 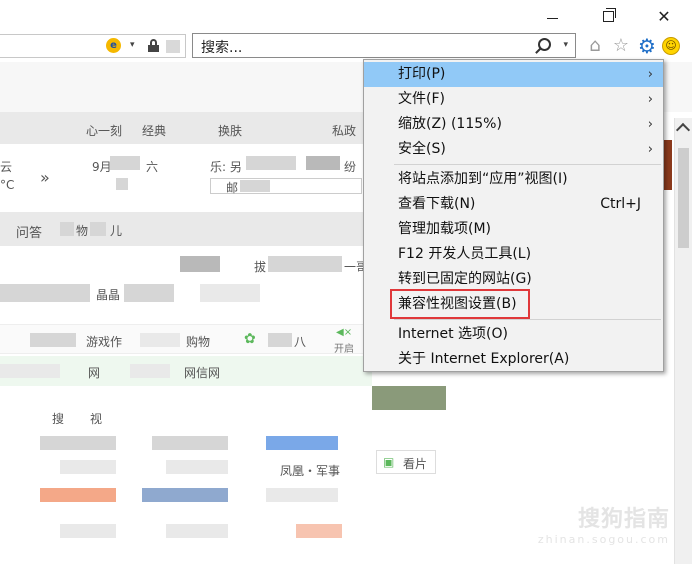 I want to click on minimize-button, so click(x=552, y=16).